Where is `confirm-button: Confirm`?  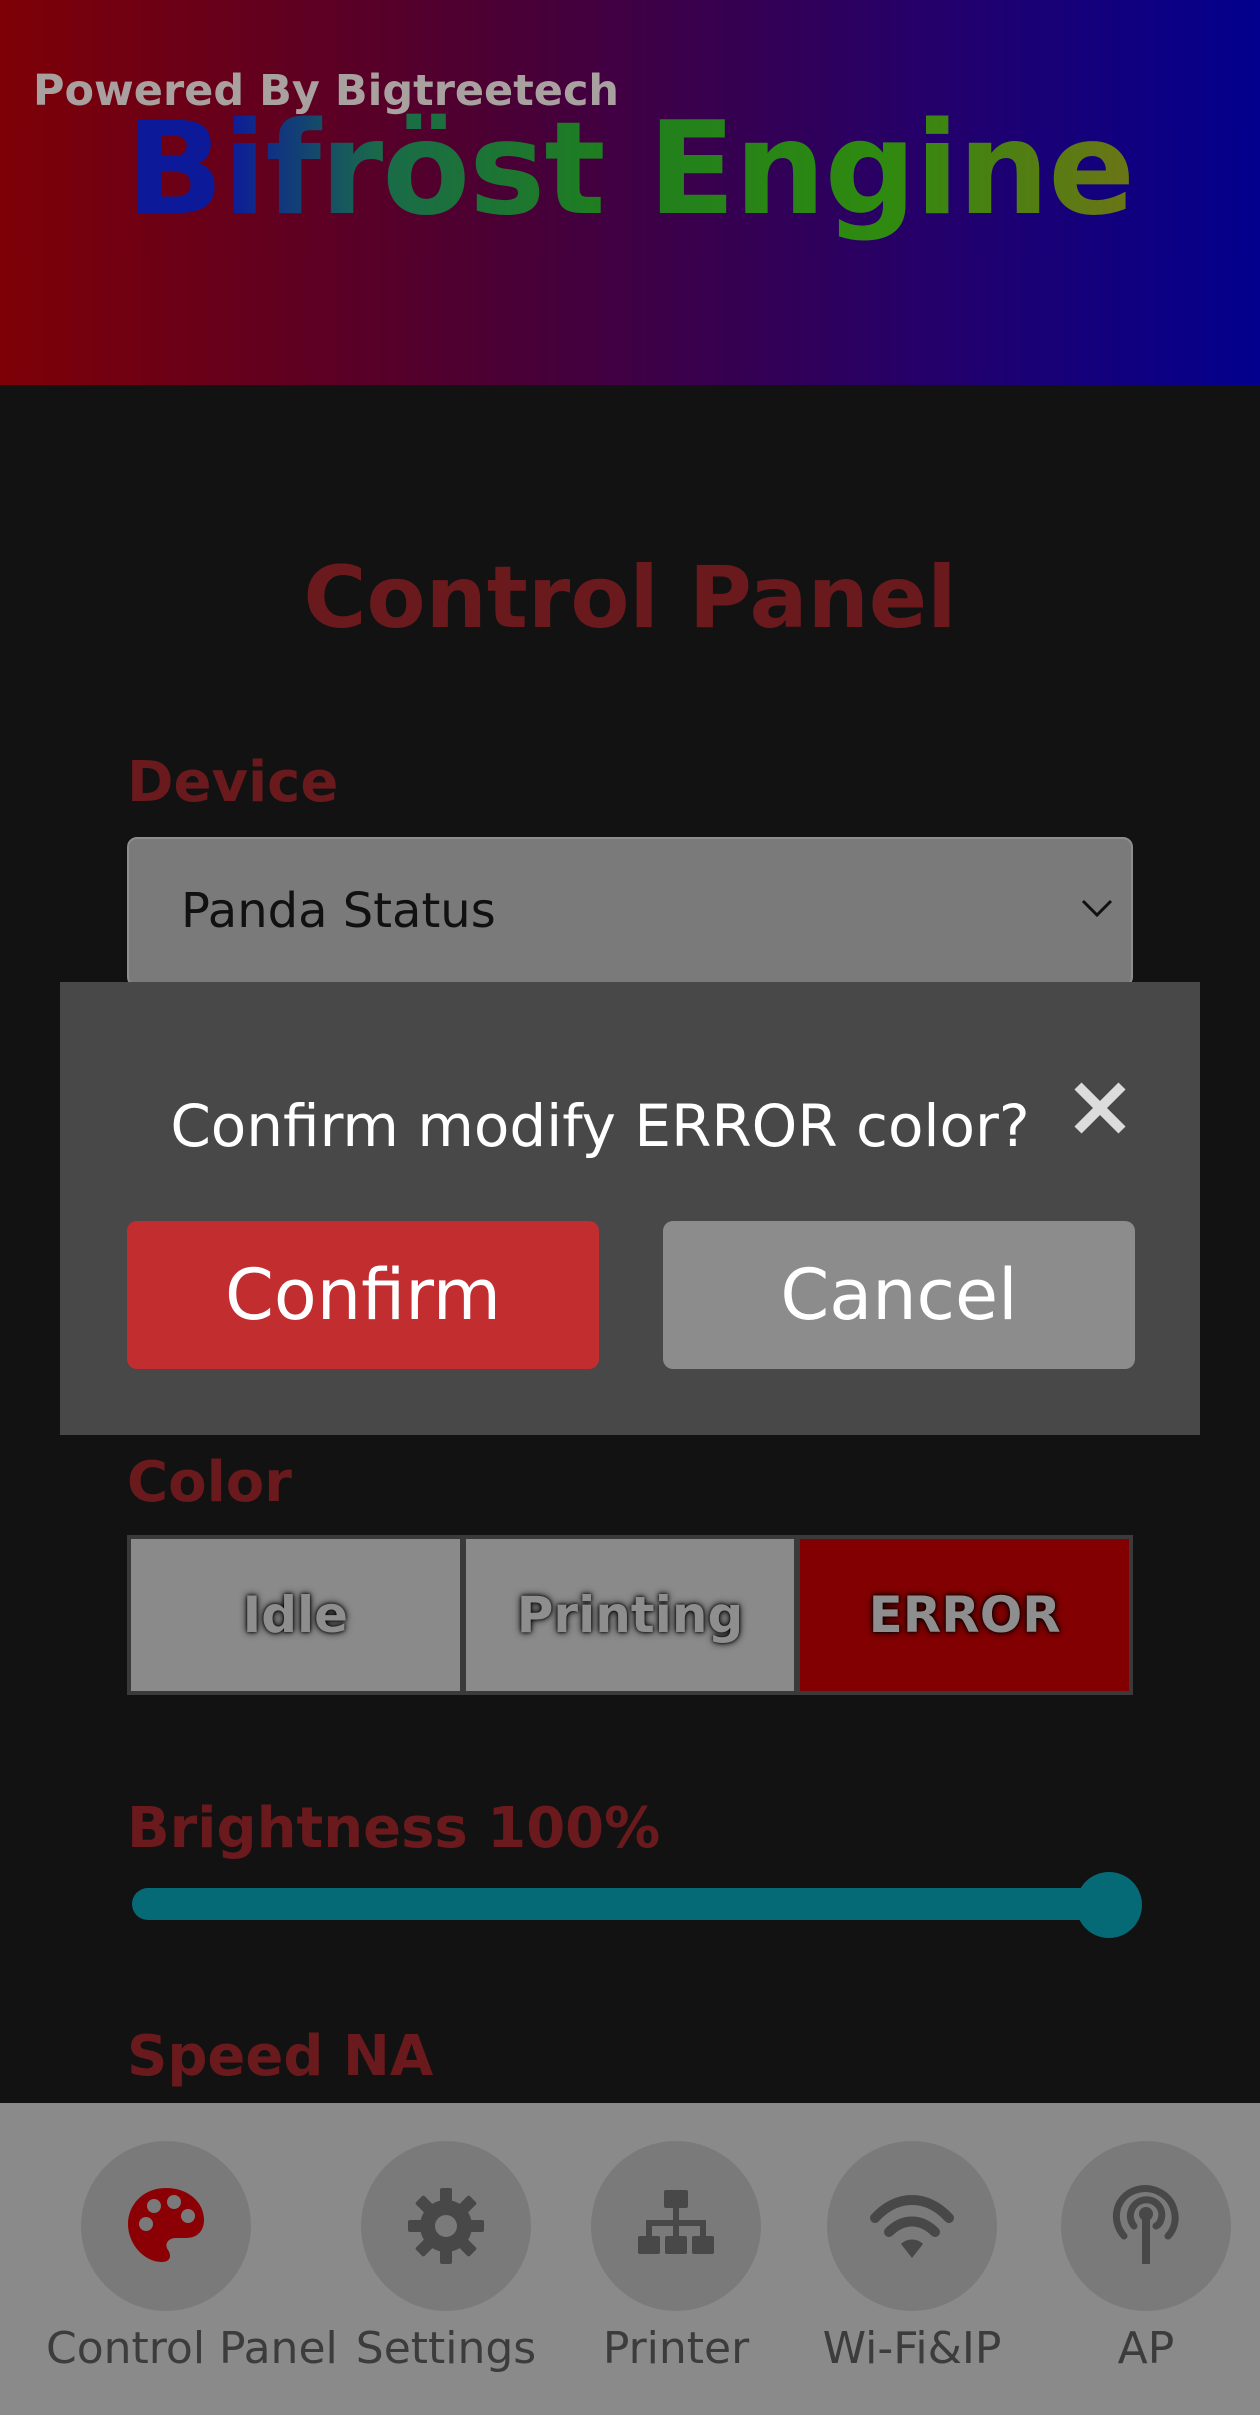 confirm-button: Confirm is located at coordinates (363, 1295).